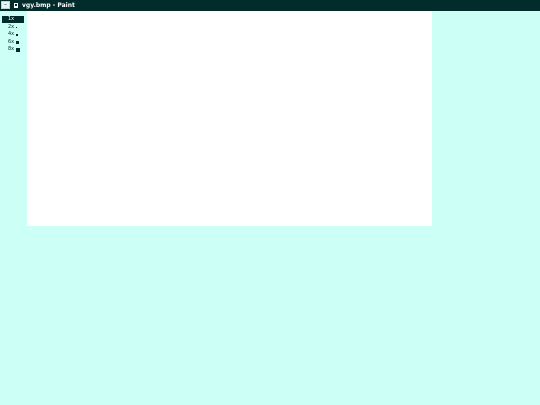 The height and width of the screenshot is (405, 540). I want to click on window-title: vgy.bmp - Paint, so click(48, 5).